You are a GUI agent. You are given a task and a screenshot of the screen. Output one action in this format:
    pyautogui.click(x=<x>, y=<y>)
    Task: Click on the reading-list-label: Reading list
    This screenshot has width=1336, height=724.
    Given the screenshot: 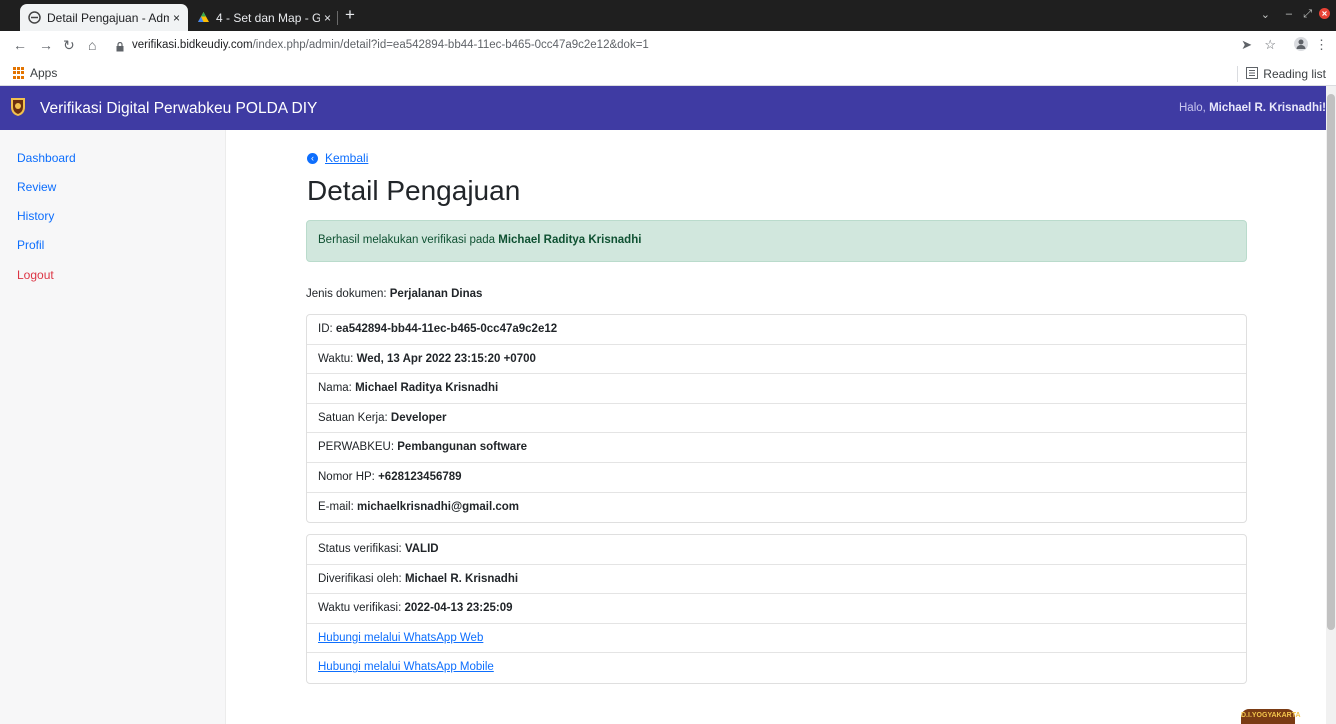 What is the action you would take?
    pyautogui.click(x=1294, y=74)
    